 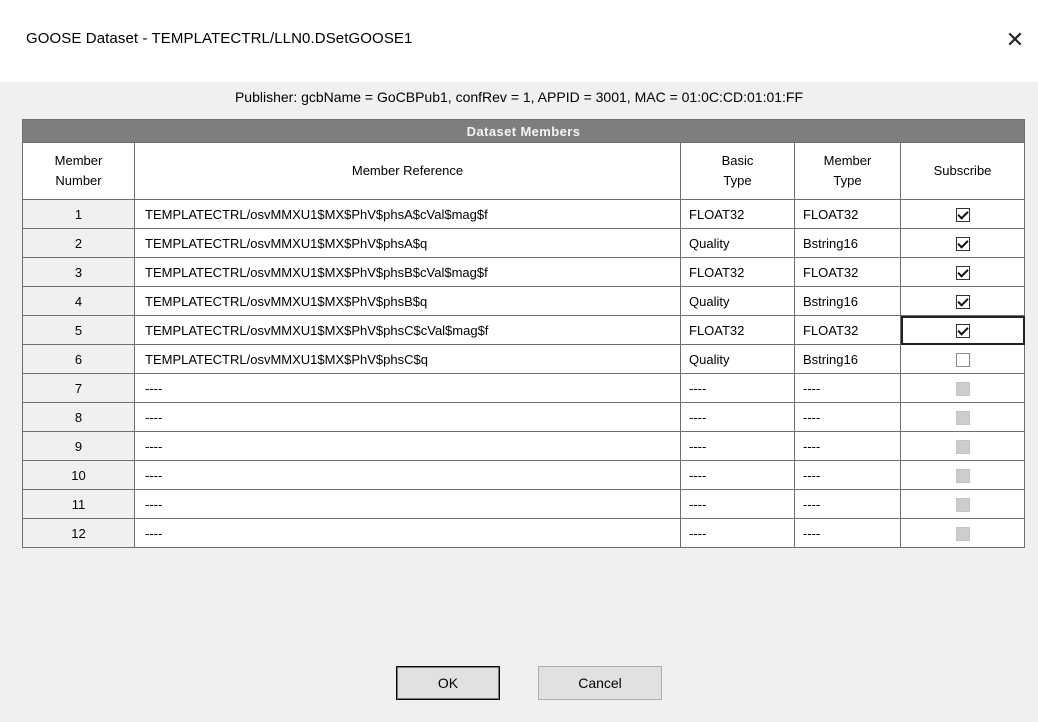 I want to click on member-number-cell: 3, so click(x=78, y=272).